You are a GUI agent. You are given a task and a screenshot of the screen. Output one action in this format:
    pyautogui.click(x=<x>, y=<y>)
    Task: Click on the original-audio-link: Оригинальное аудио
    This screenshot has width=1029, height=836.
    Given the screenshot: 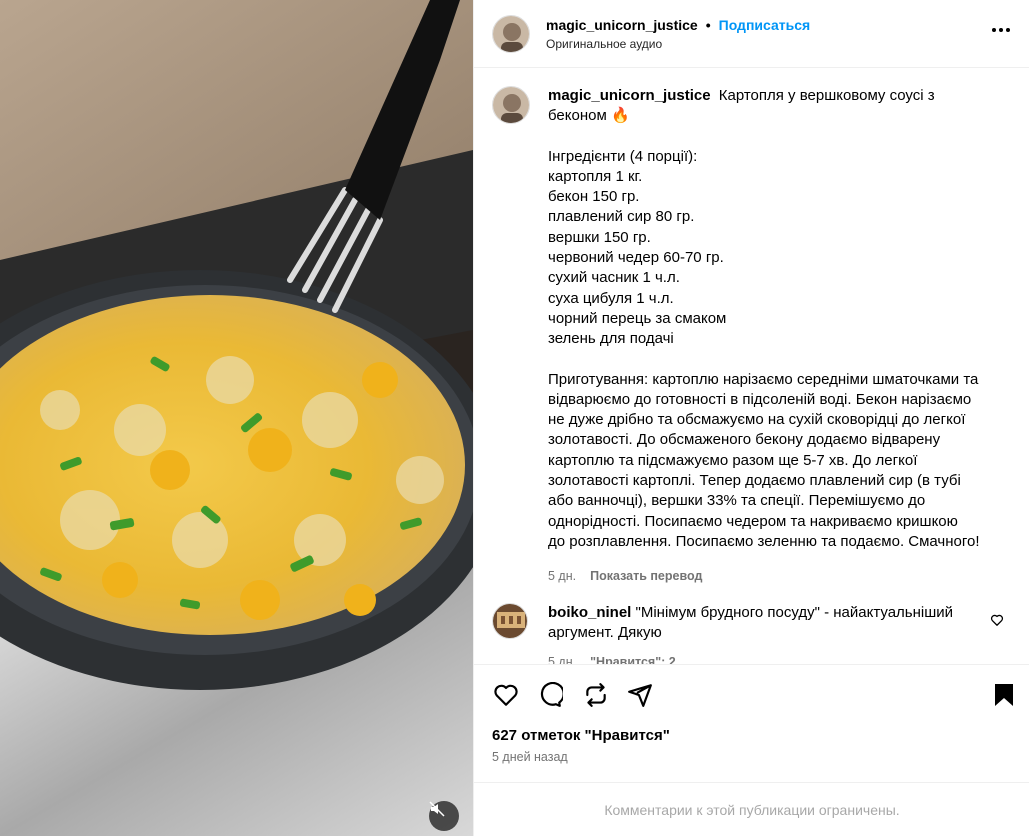 What is the action you would take?
    pyautogui.click(x=678, y=44)
    